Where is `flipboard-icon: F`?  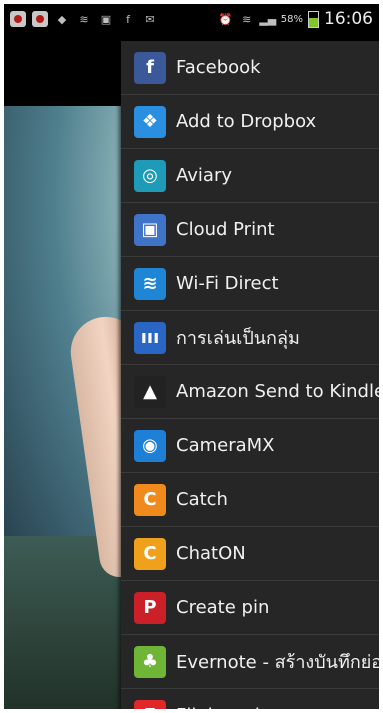 flipboard-icon: F is located at coordinates (150, 704).